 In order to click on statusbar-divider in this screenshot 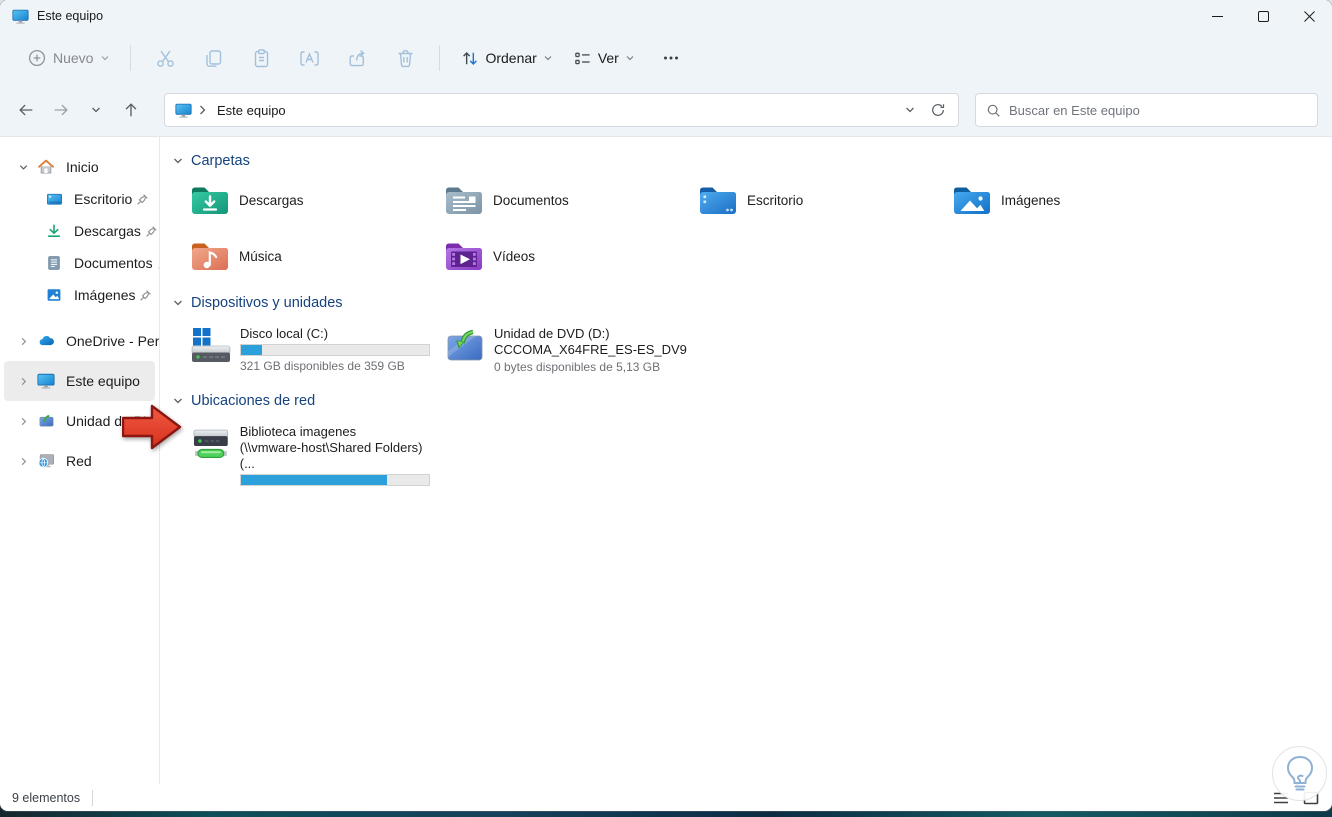, I will do `click(93, 797)`.